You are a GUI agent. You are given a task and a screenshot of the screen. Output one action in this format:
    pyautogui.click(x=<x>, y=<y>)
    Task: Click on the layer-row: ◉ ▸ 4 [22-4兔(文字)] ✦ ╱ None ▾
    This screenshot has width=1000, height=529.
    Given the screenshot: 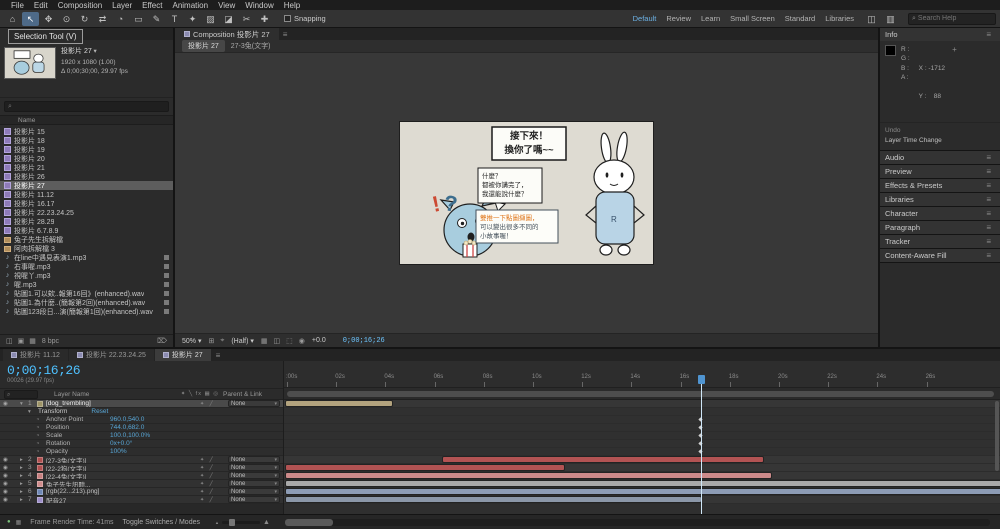 What is the action you would take?
    pyautogui.click(x=141, y=476)
    